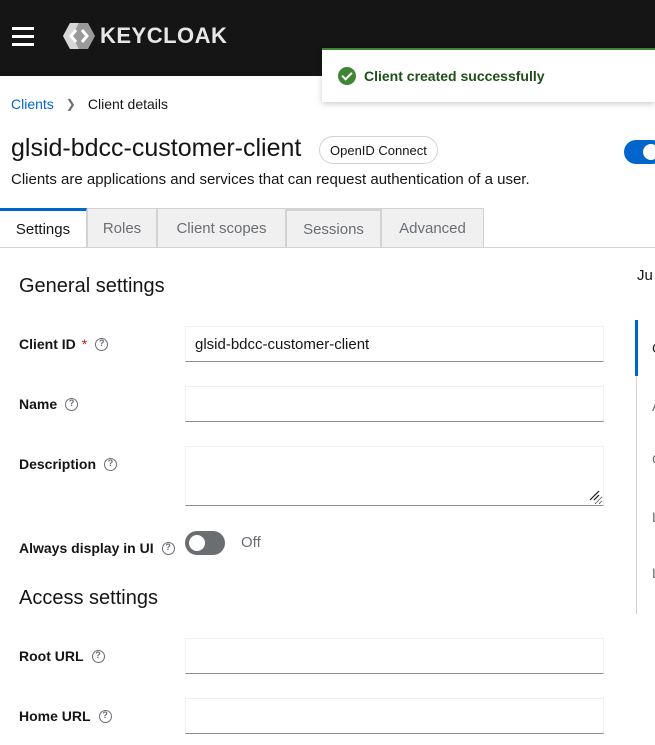  I want to click on toast-title: Client created successfully, so click(454, 76).